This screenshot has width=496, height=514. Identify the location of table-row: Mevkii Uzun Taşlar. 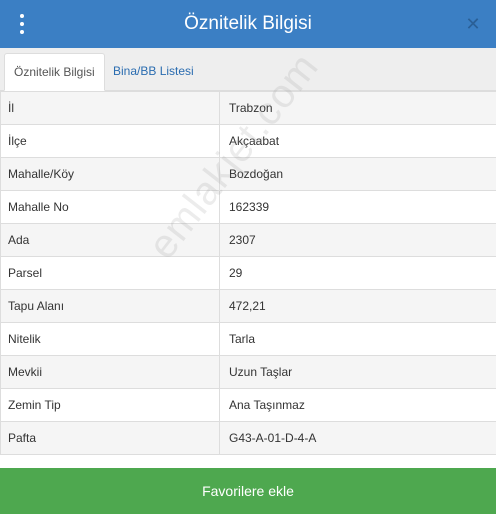
(248, 372).